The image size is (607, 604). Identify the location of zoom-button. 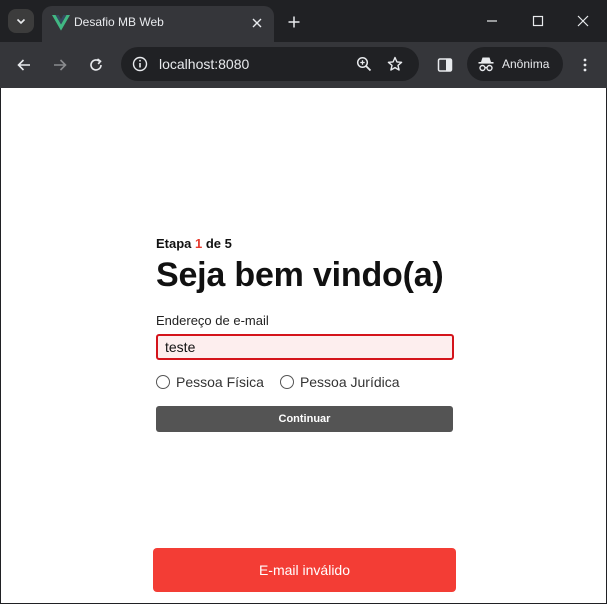
(364, 64).